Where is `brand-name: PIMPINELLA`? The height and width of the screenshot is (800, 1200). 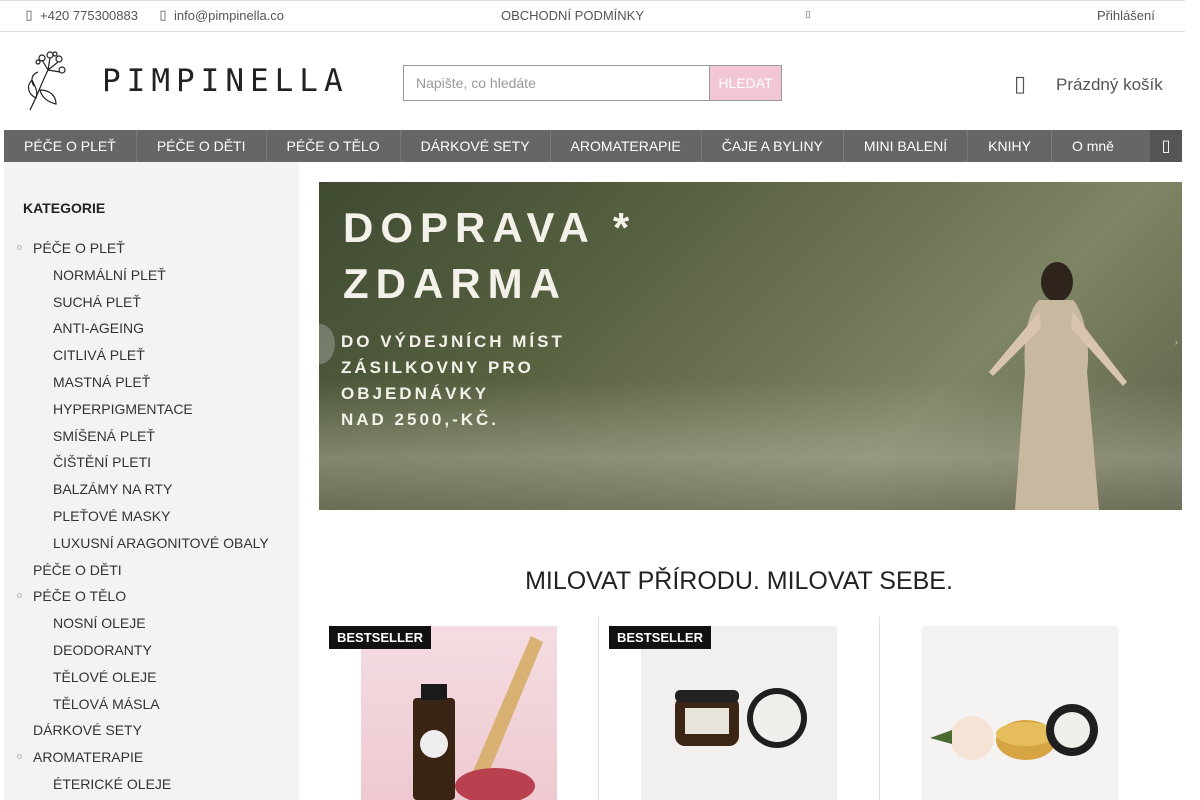
brand-name: PIMPINELLA is located at coordinates (225, 81).